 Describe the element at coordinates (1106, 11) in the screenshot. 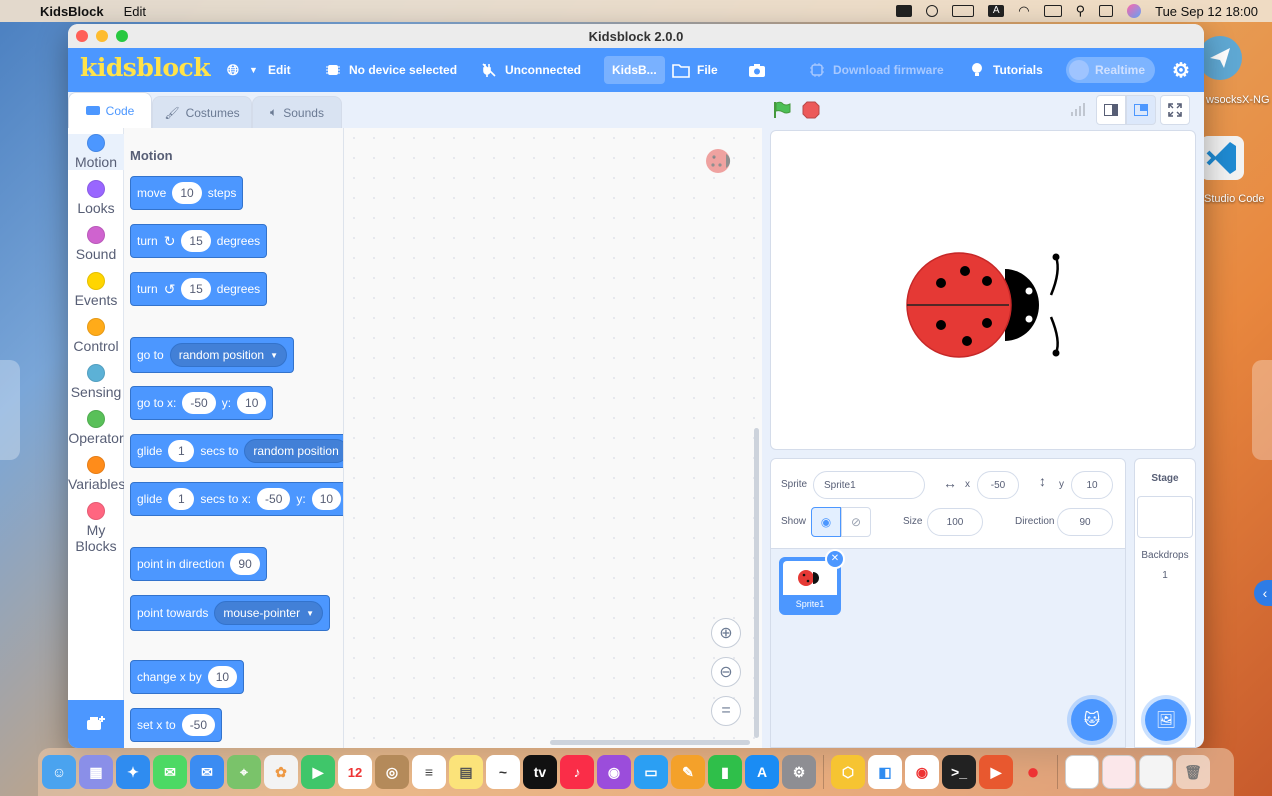

I see `control-center-icon` at that location.